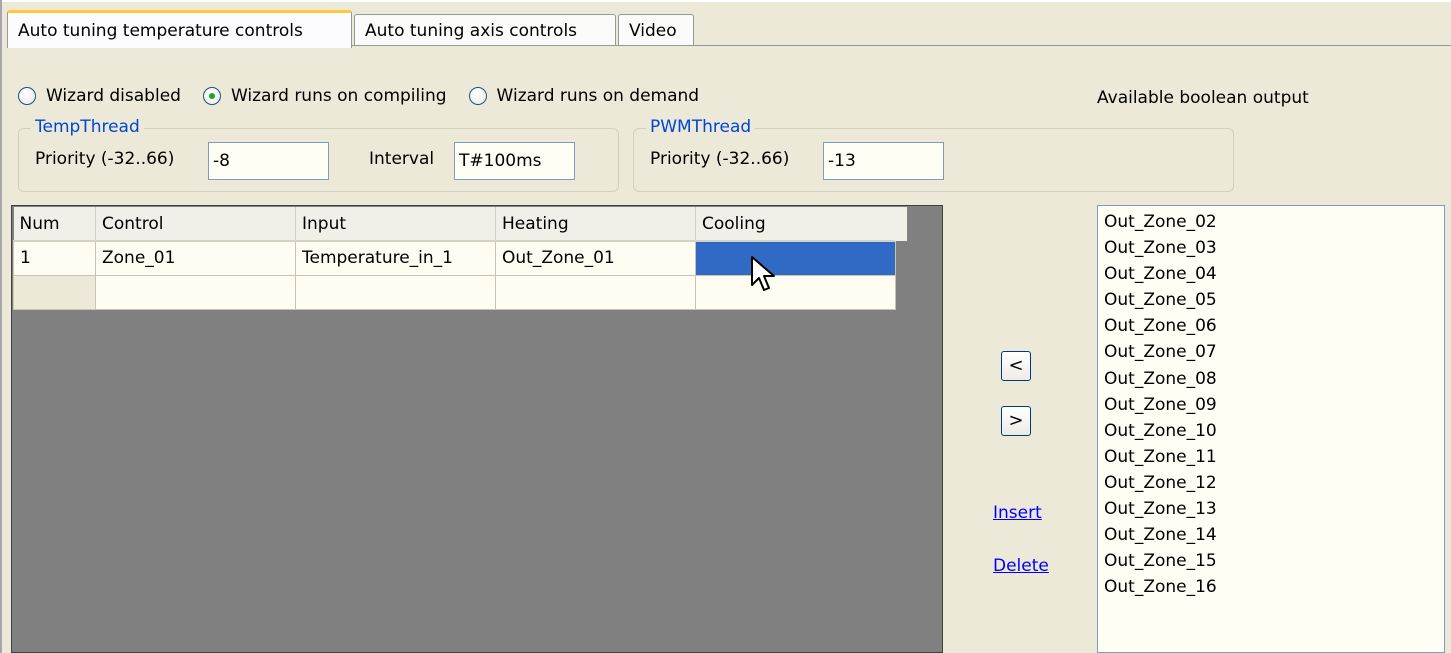 This screenshot has height=653, width=1451. What do you see at coordinates (1021, 566) in the screenshot?
I see `delete-link: Delete` at bounding box center [1021, 566].